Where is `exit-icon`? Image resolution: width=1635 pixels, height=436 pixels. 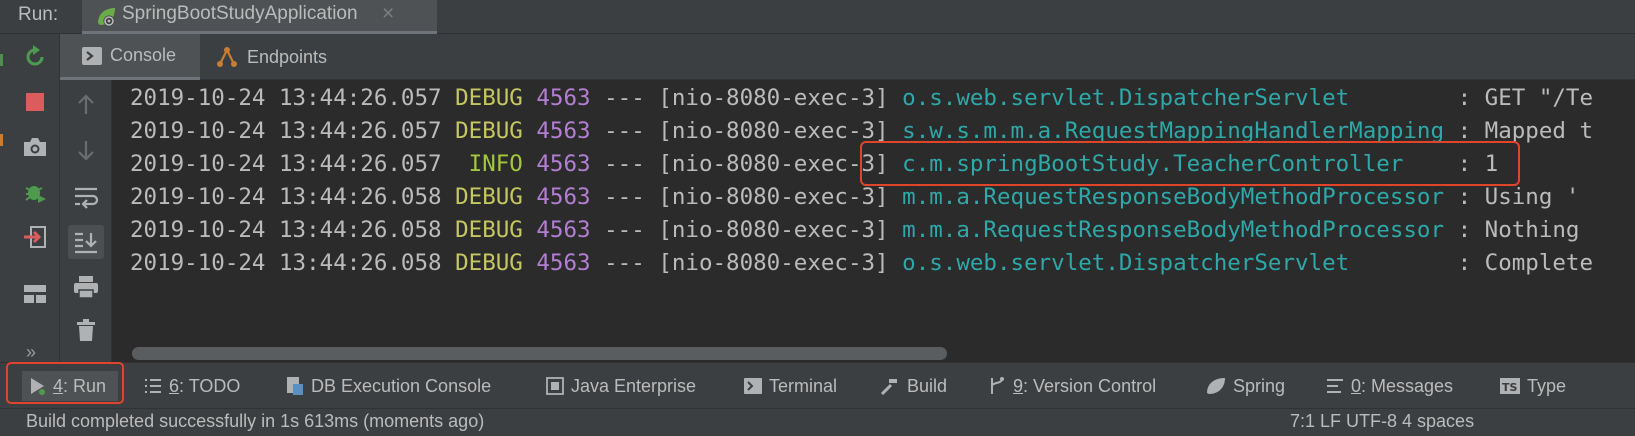 exit-icon is located at coordinates (35, 237).